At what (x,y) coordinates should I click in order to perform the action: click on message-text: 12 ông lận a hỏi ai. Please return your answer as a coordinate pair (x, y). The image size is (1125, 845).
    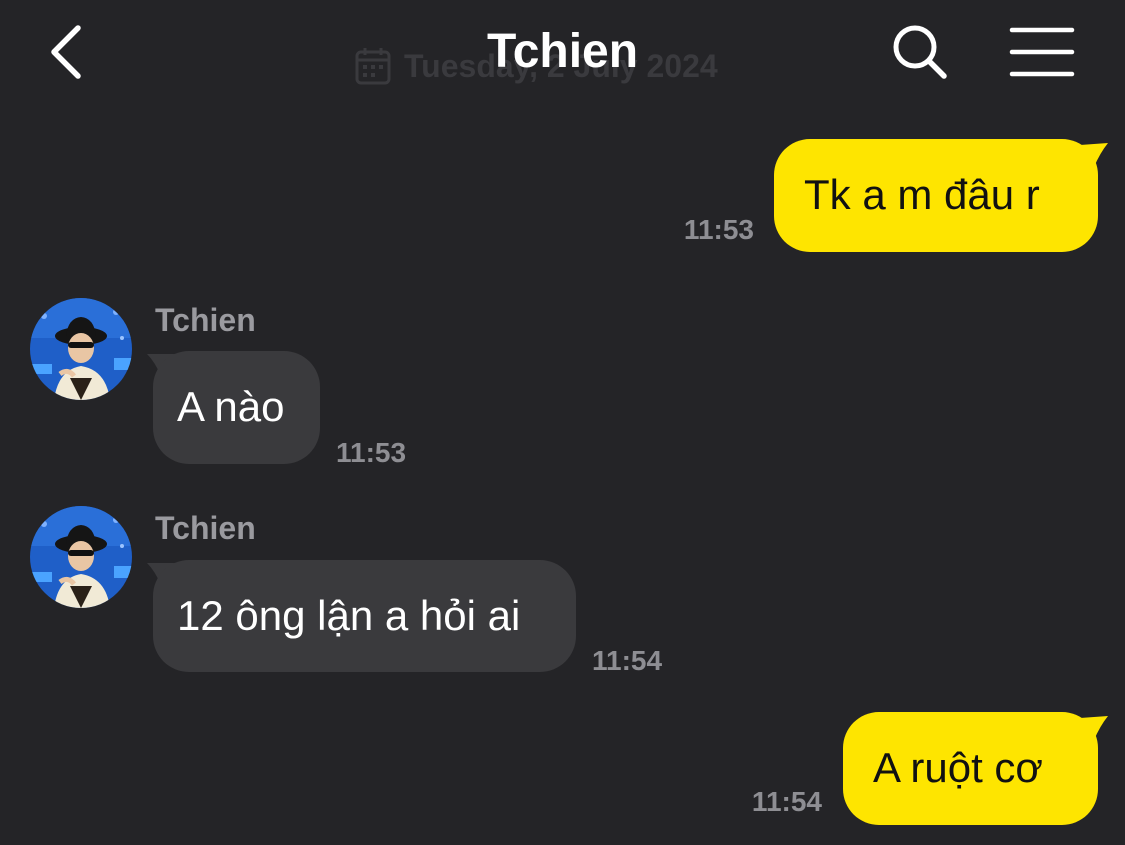
    Looking at the image, I should click on (349, 615).